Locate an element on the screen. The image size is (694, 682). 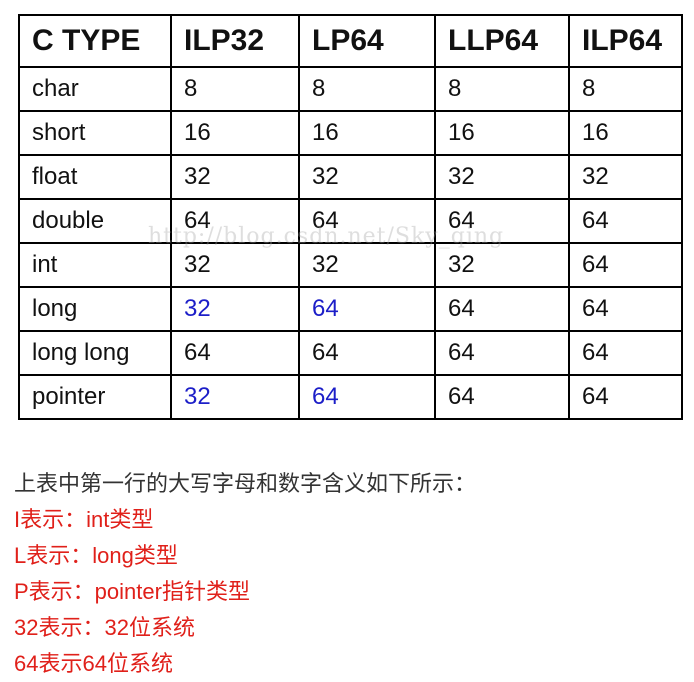
header-lp64: LP64 is located at coordinates (367, 41).